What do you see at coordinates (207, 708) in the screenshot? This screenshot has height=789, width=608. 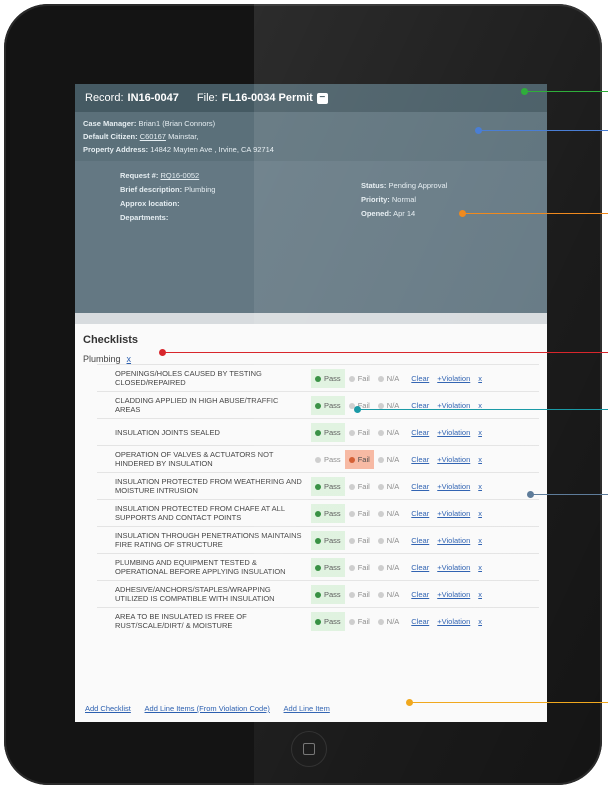 I see `add-line-items-code-link: Add Line Items (From Violation Code)` at bounding box center [207, 708].